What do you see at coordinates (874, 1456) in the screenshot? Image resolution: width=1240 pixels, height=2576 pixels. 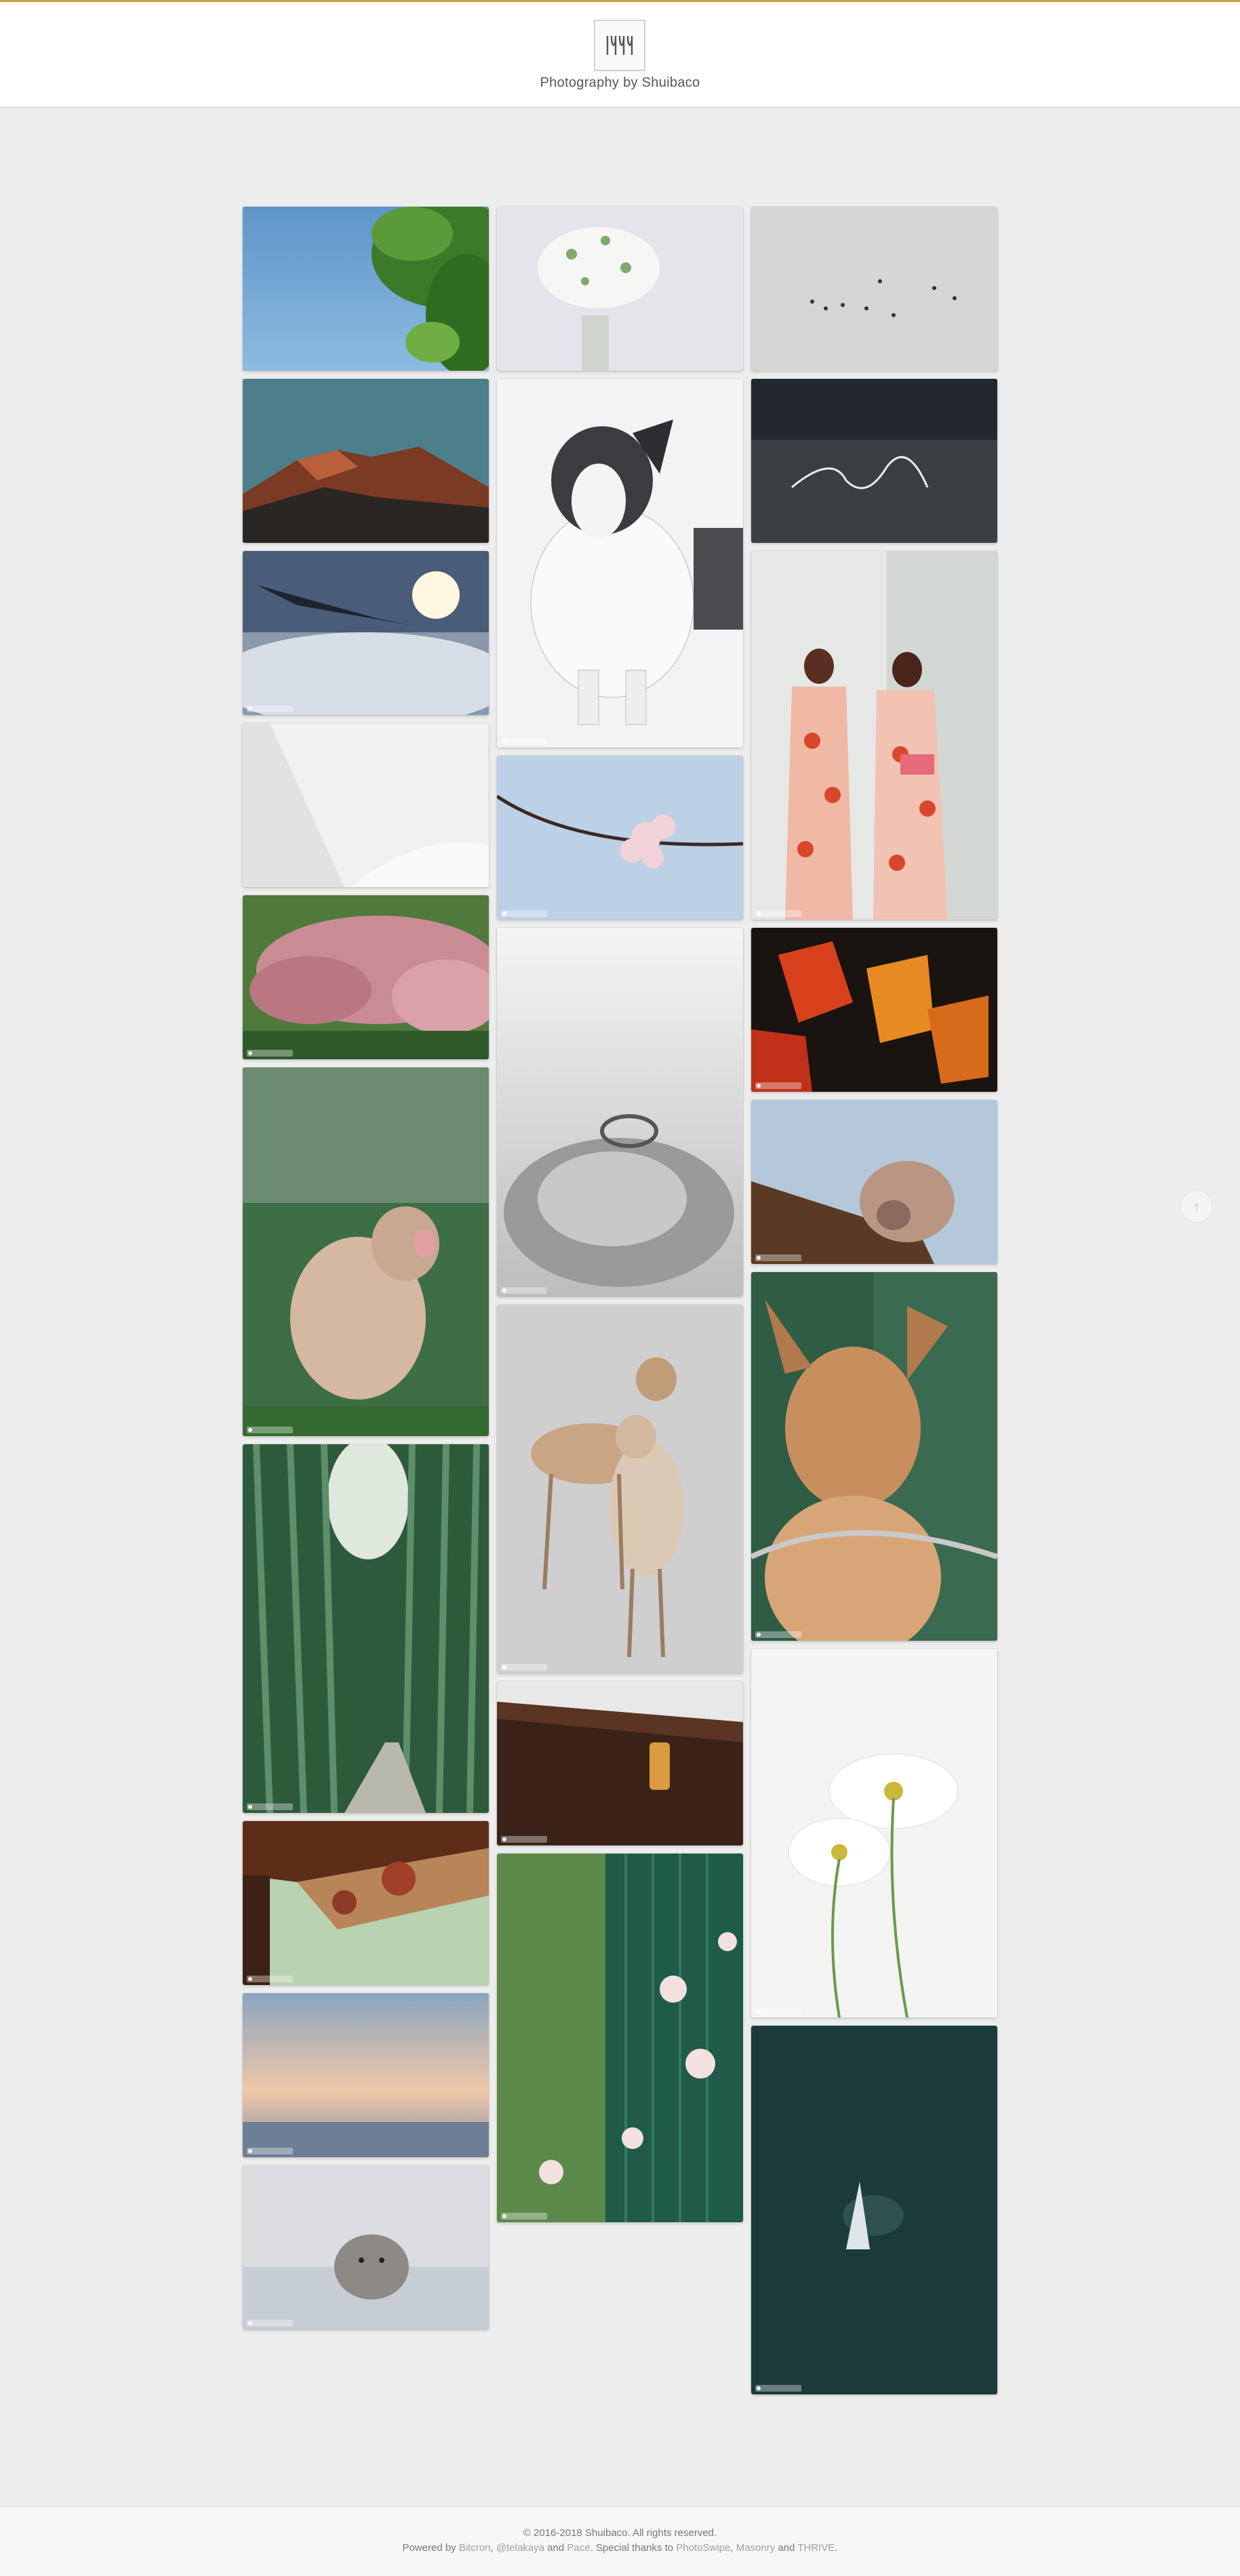 I see `photo-deer-chain` at bounding box center [874, 1456].